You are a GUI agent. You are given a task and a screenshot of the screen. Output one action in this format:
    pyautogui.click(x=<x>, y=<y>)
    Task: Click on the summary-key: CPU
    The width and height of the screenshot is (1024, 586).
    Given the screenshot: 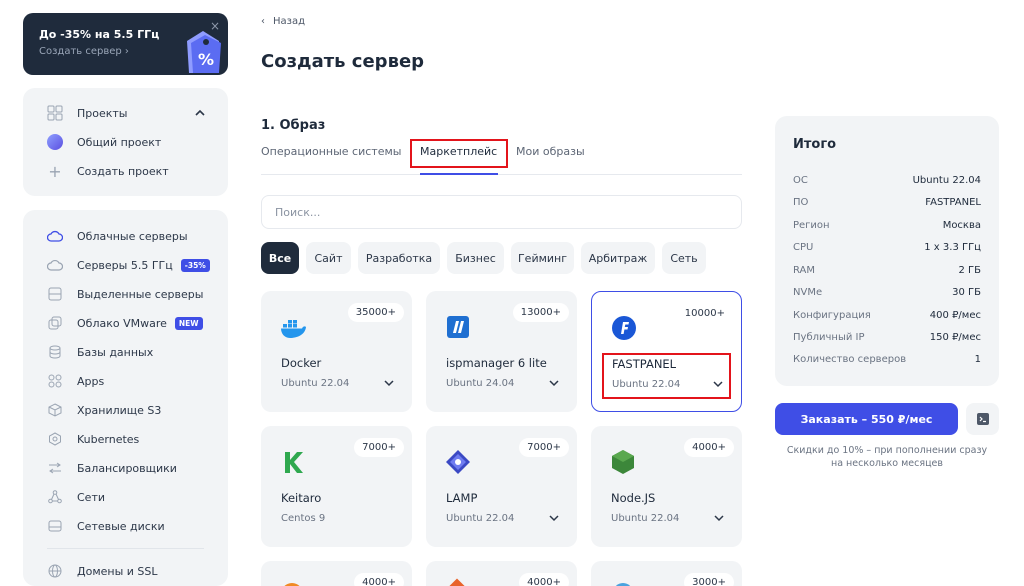 What is the action you would take?
    pyautogui.click(x=803, y=247)
    